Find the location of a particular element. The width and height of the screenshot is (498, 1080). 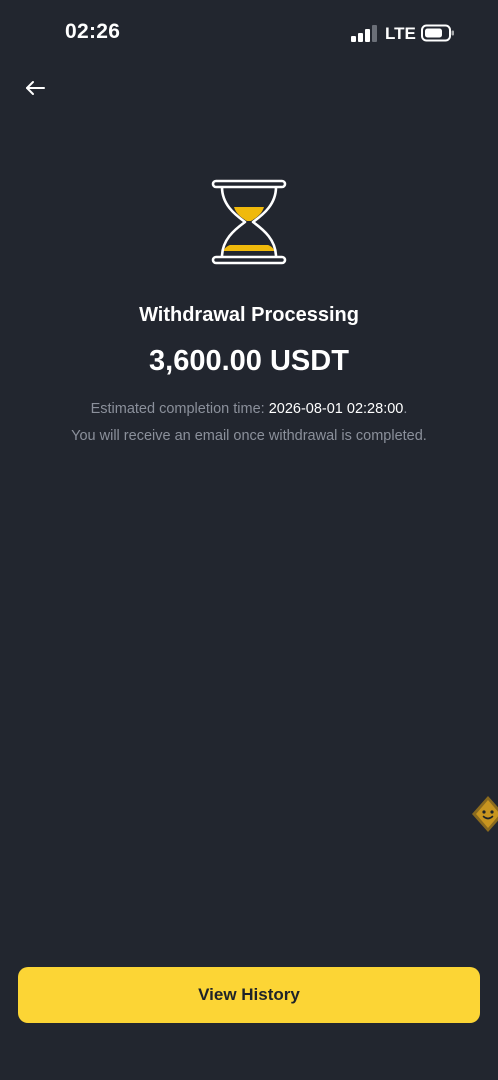

hourglass-icon is located at coordinates (249, 222).